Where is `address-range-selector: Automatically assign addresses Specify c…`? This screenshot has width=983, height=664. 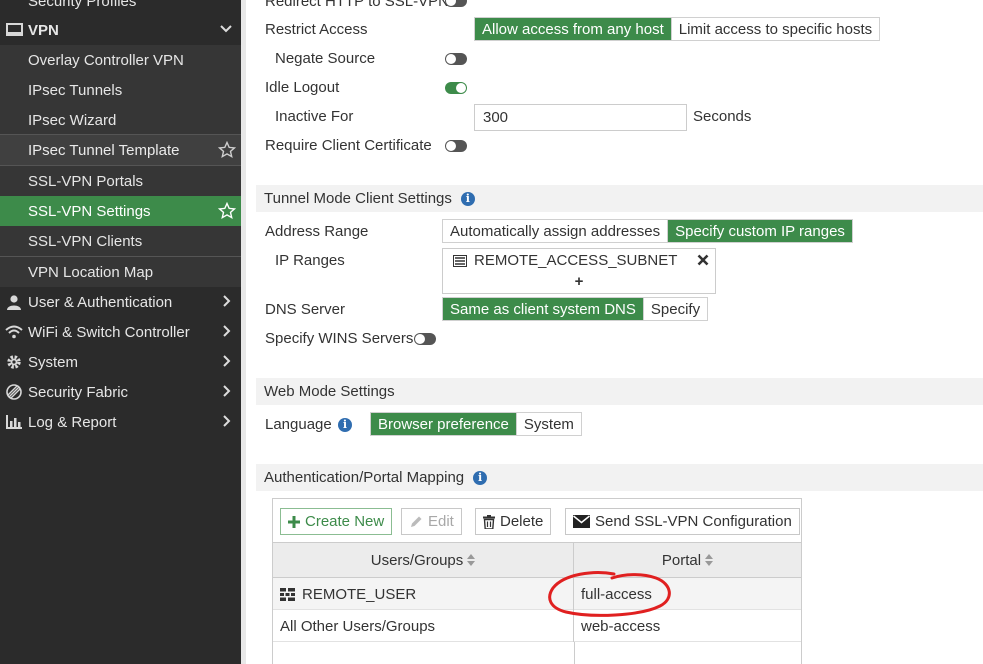 address-range-selector: Automatically assign addresses Specify c… is located at coordinates (647, 231).